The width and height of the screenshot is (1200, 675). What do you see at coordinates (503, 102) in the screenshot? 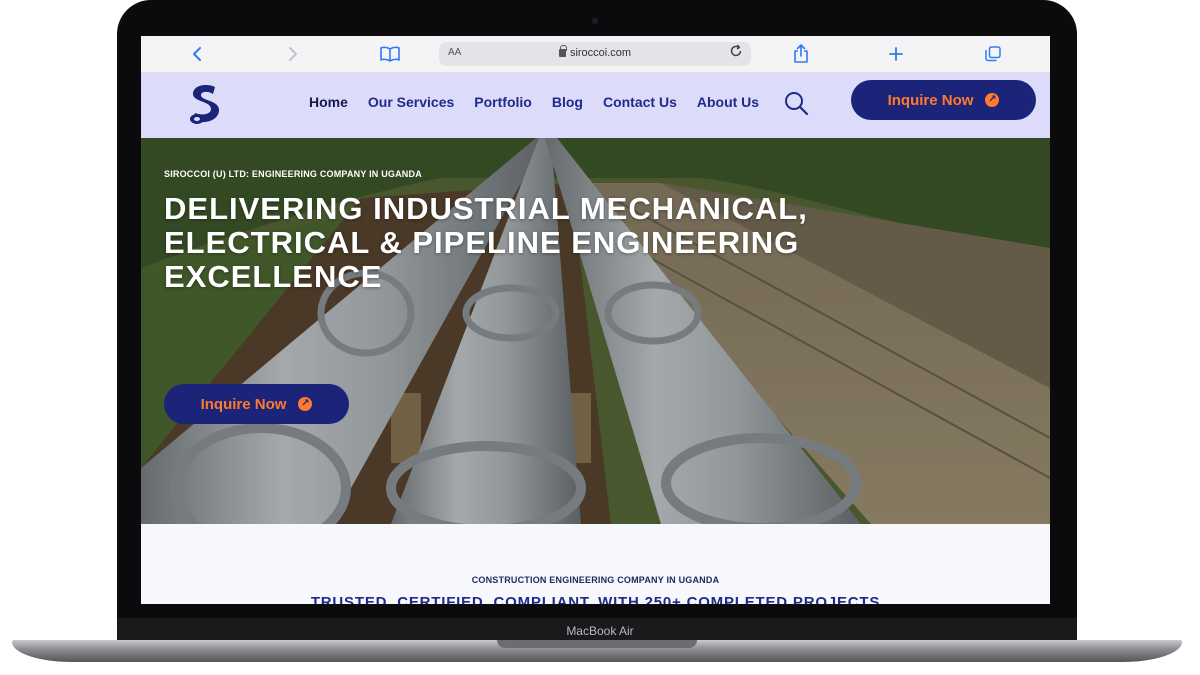
I see `nav-portfolio: Portfolio` at bounding box center [503, 102].